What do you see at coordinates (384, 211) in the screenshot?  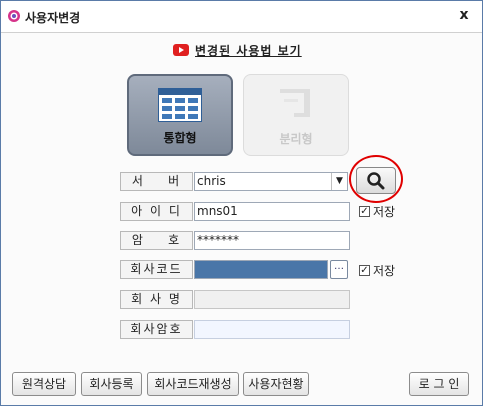 I see `save-id-label: 저장` at bounding box center [384, 211].